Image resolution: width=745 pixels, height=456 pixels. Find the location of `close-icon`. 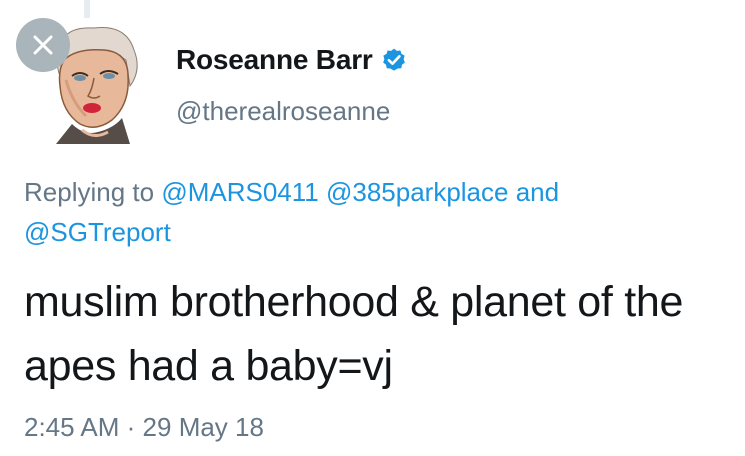

close-icon is located at coordinates (43, 45).